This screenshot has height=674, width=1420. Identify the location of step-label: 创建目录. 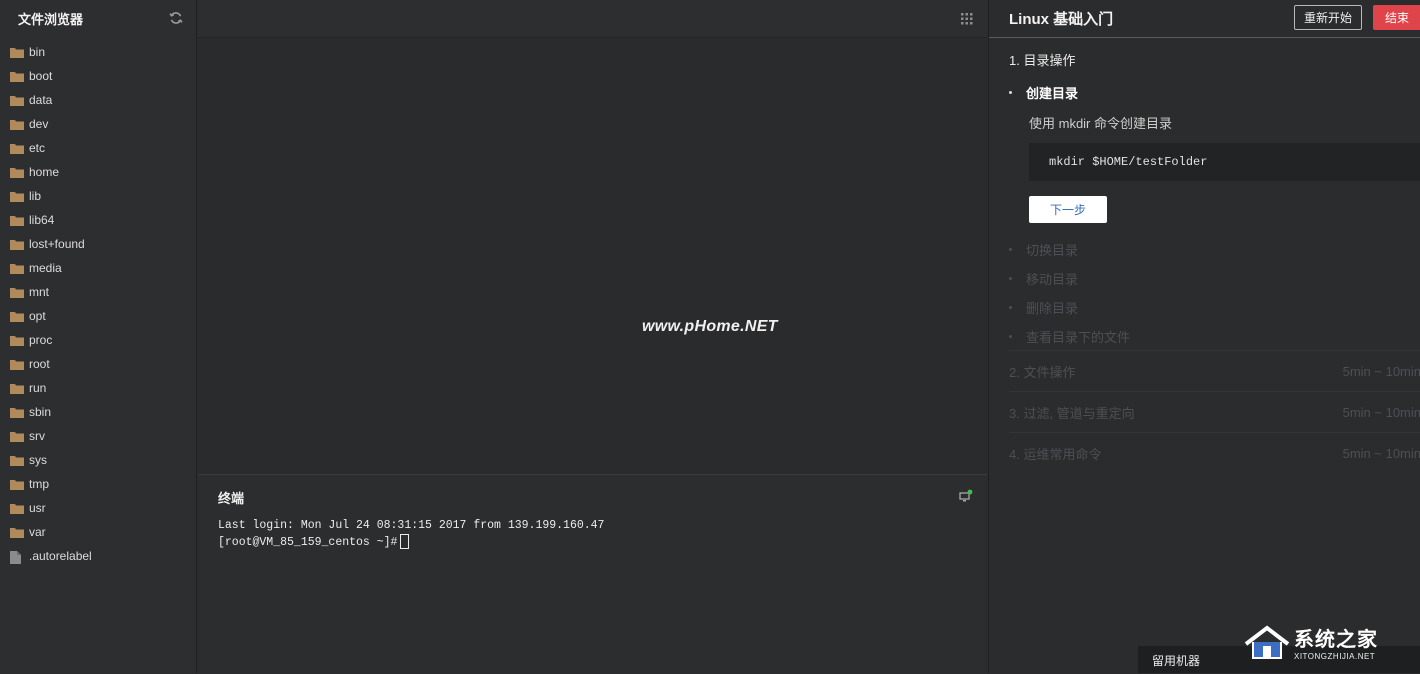
(1052, 93).